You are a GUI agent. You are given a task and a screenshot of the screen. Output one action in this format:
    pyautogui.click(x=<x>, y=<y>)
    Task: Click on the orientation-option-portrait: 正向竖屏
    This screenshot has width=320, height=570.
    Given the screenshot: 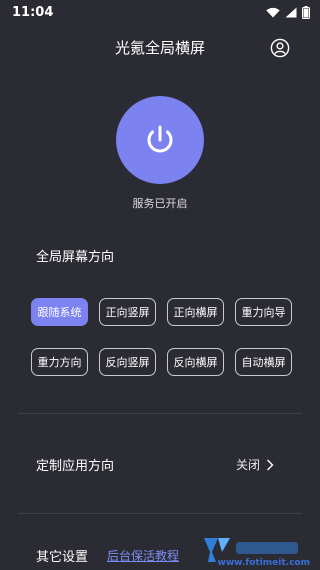 What is the action you would take?
    pyautogui.click(x=127, y=312)
    